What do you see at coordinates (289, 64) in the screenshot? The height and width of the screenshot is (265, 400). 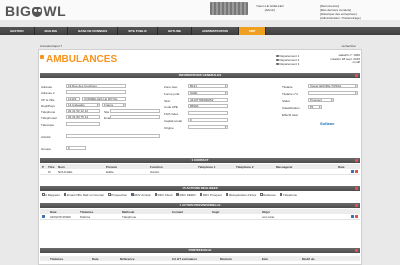 I see `departement-3-label: Département 3` at bounding box center [289, 64].